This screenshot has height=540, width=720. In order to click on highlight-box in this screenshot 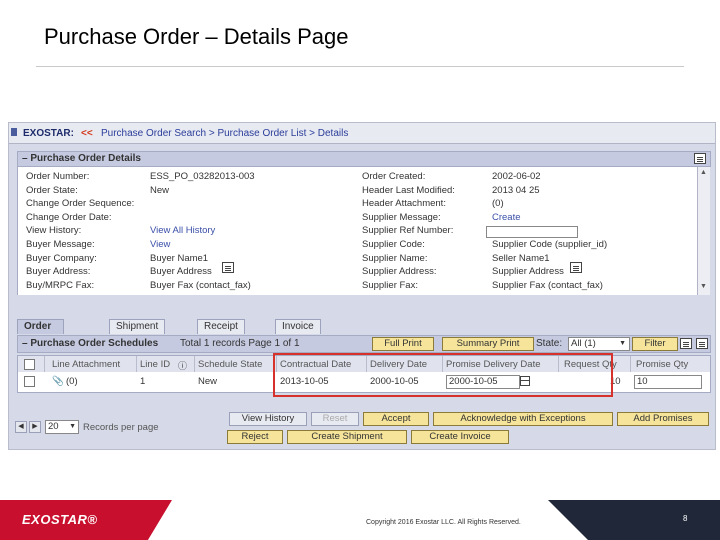, I will do `click(443, 375)`.